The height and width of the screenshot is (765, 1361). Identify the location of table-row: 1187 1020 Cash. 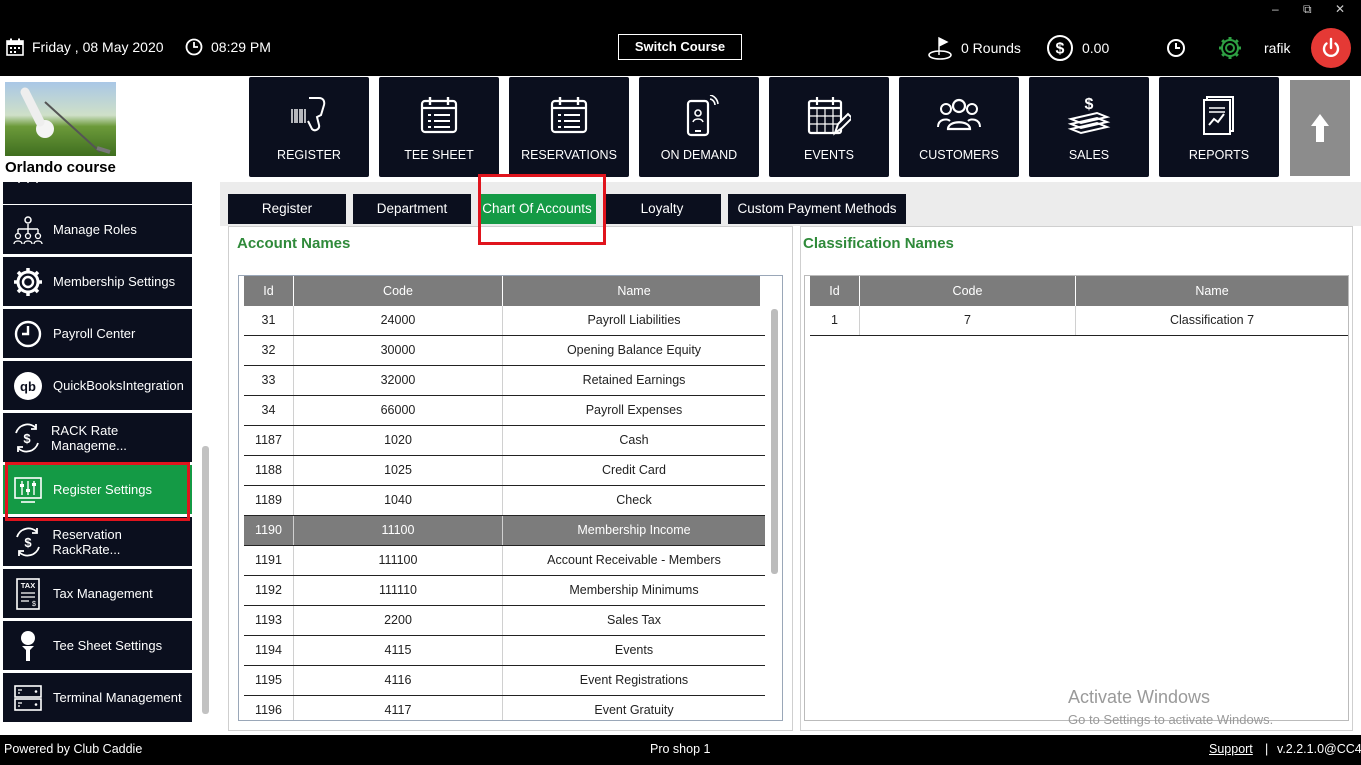
(504, 441).